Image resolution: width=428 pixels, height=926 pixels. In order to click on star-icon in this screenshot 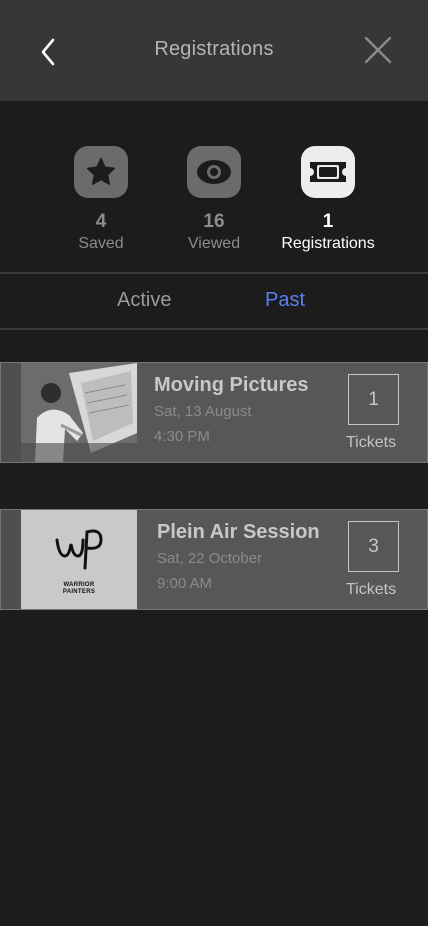, I will do `click(101, 171)`.